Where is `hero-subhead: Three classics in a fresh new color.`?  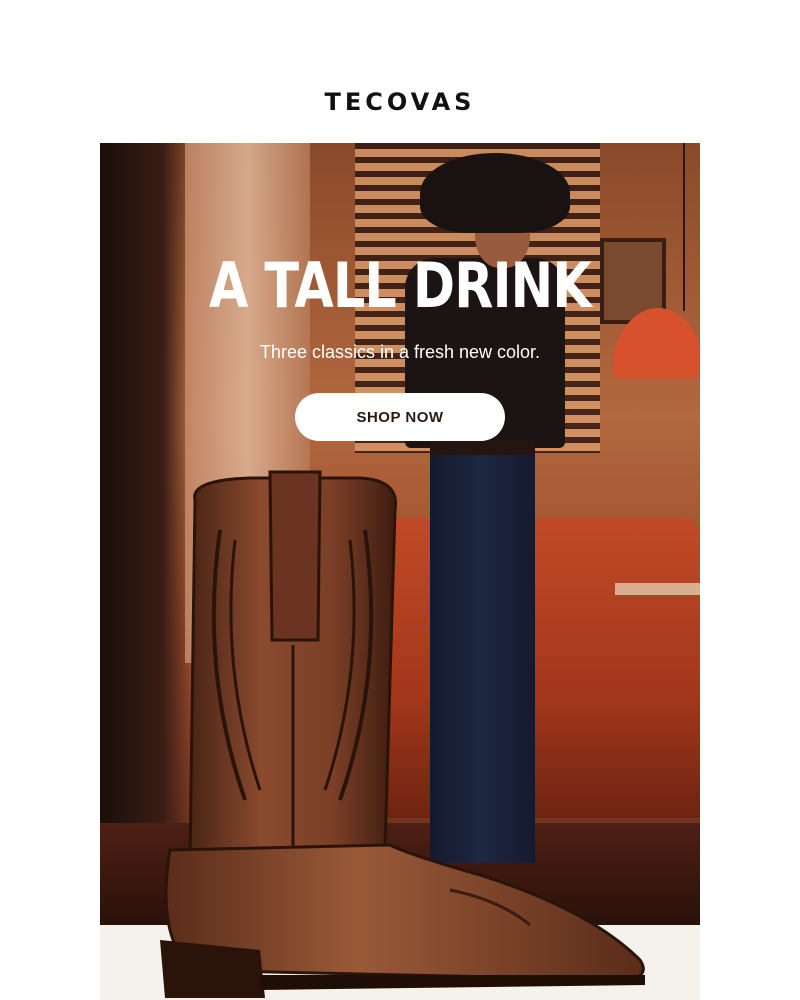 hero-subhead: Three classics in a fresh new color. is located at coordinates (400, 352).